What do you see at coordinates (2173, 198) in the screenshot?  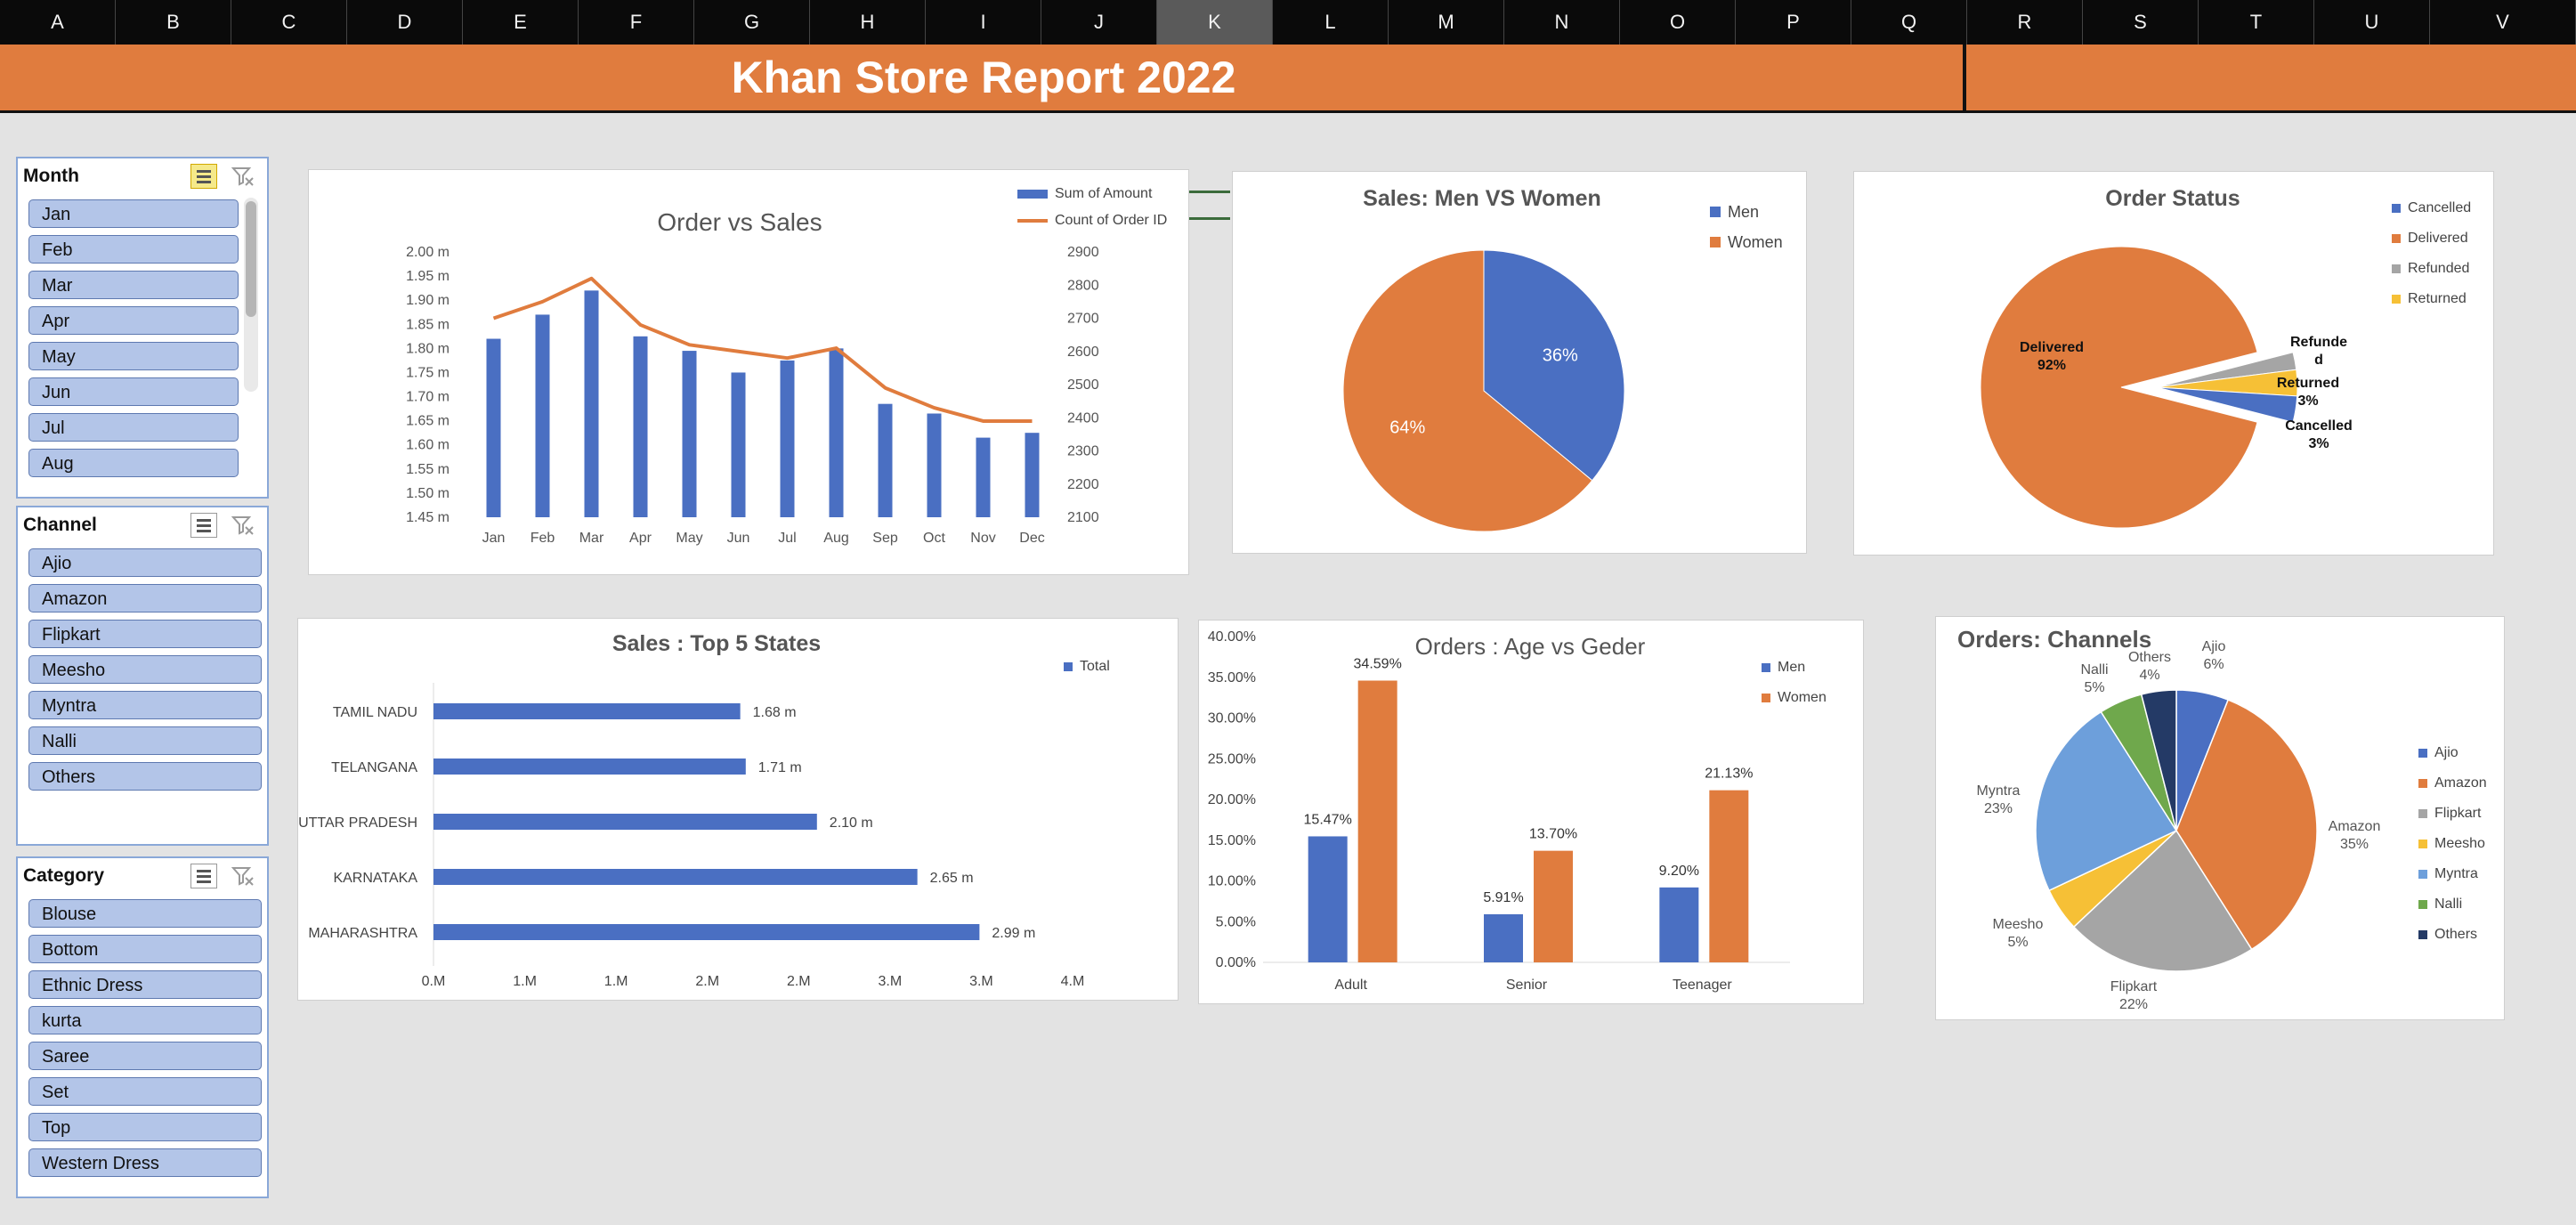 I see `chart-title: Order Status` at bounding box center [2173, 198].